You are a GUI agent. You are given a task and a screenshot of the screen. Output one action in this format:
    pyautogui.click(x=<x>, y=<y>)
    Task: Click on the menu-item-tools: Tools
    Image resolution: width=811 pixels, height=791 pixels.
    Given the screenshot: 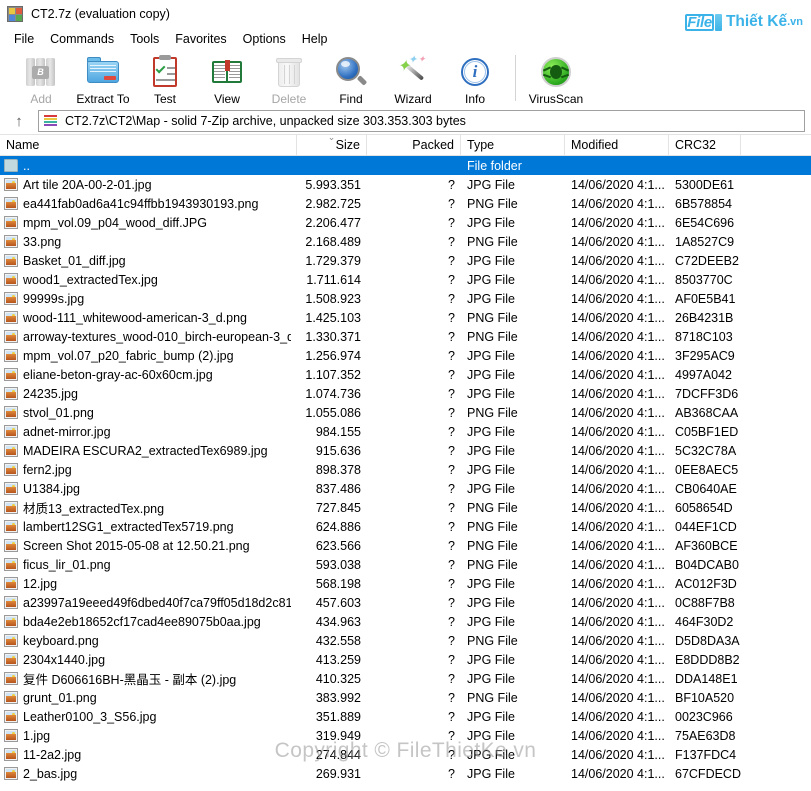 What is the action you would take?
    pyautogui.click(x=144, y=39)
    